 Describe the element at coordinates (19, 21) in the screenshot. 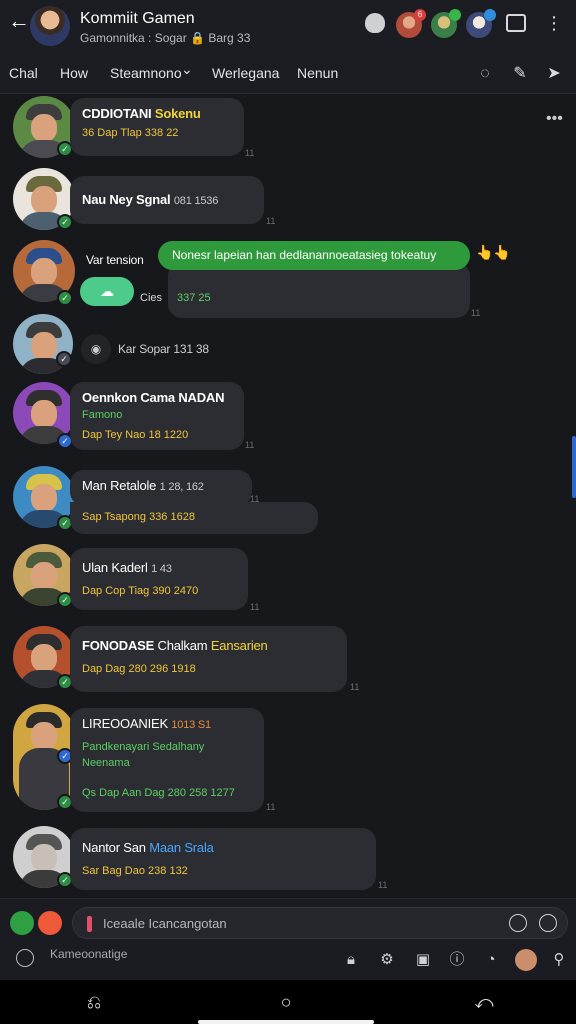

I see `back-arrow-icon: ←` at that location.